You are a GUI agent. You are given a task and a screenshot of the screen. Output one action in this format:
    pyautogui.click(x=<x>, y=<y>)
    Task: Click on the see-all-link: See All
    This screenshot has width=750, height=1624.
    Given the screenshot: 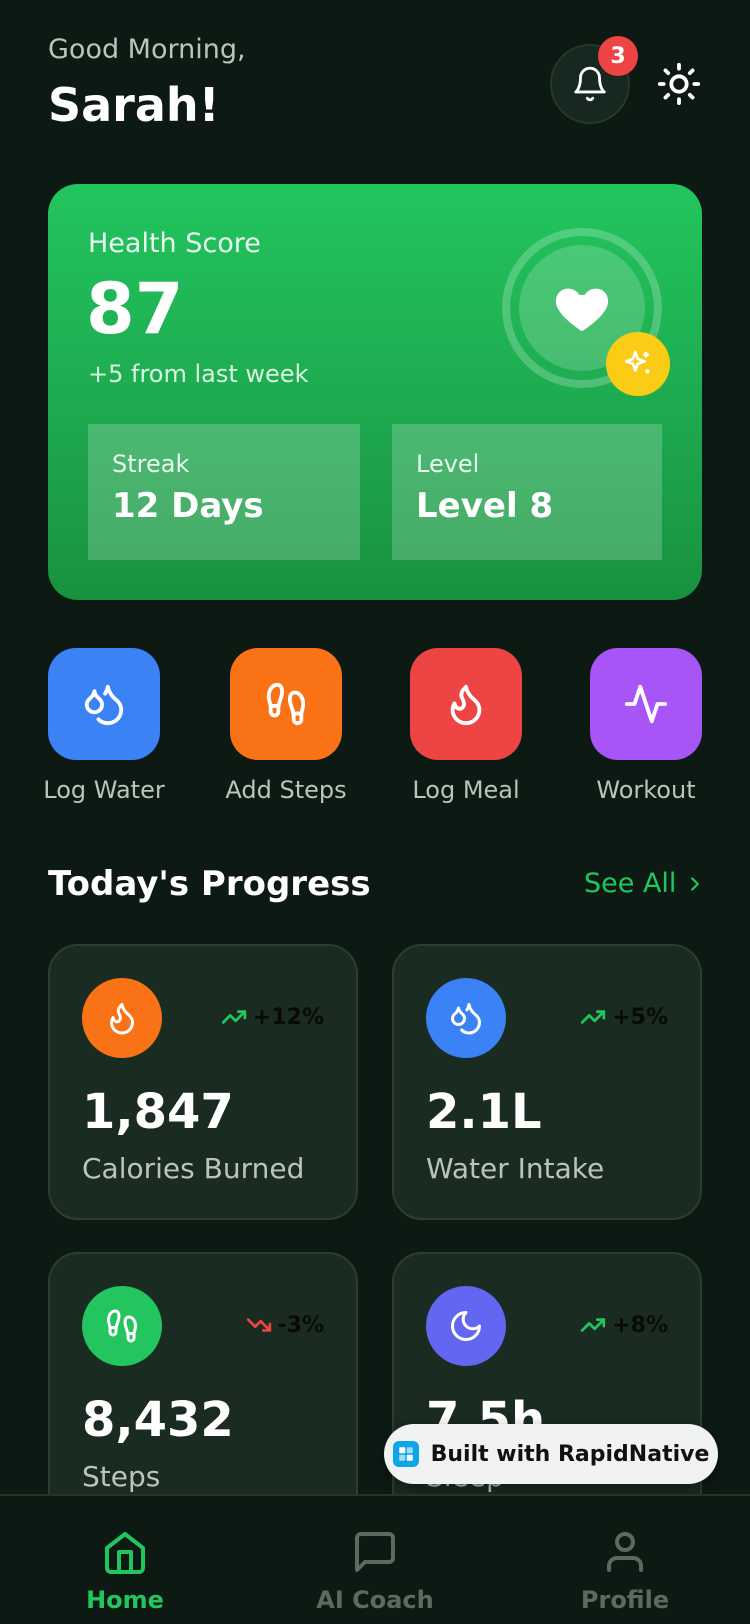 What is the action you would take?
    pyautogui.click(x=645, y=883)
    